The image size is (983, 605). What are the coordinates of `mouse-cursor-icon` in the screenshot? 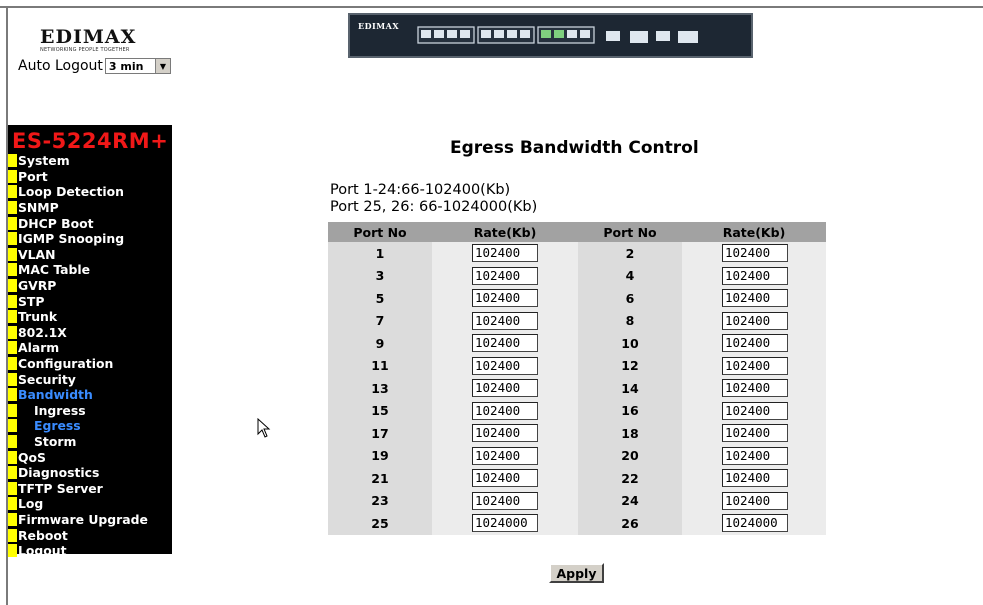 It's located at (264, 428).